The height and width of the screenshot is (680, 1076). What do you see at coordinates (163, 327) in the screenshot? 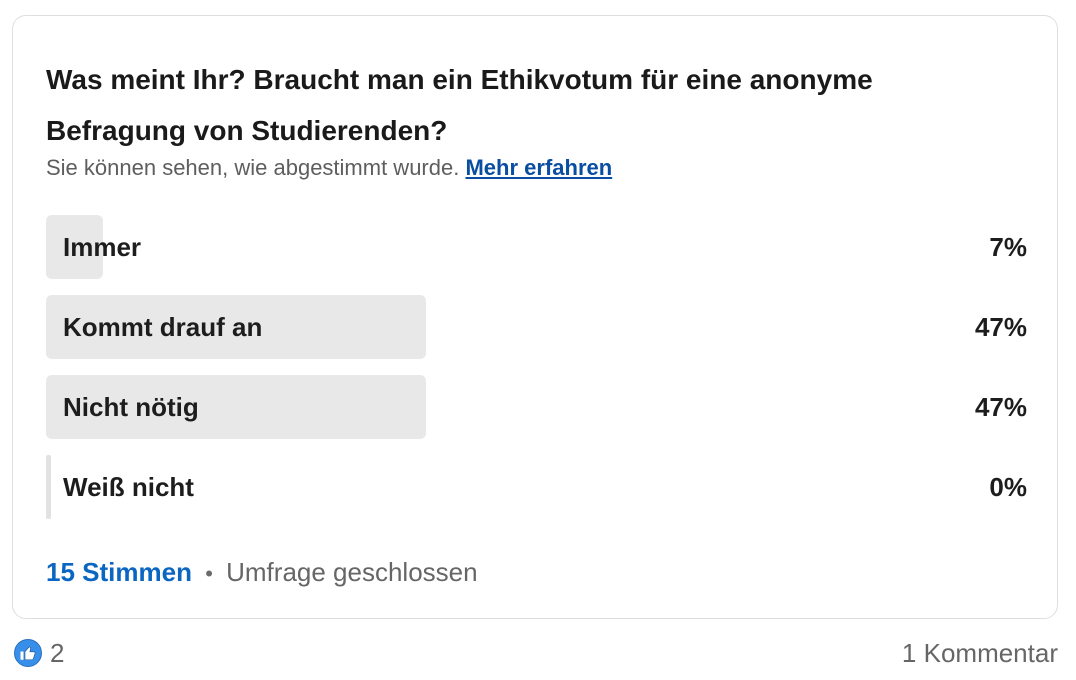
I see `poll-option-label: Kommt drauf an` at bounding box center [163, 327].